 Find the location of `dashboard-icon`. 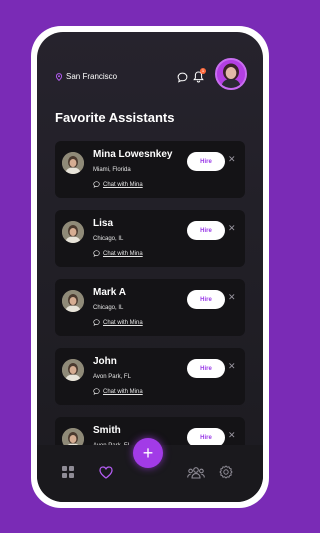

dashboard-icon is located at coordinates (68, 472).